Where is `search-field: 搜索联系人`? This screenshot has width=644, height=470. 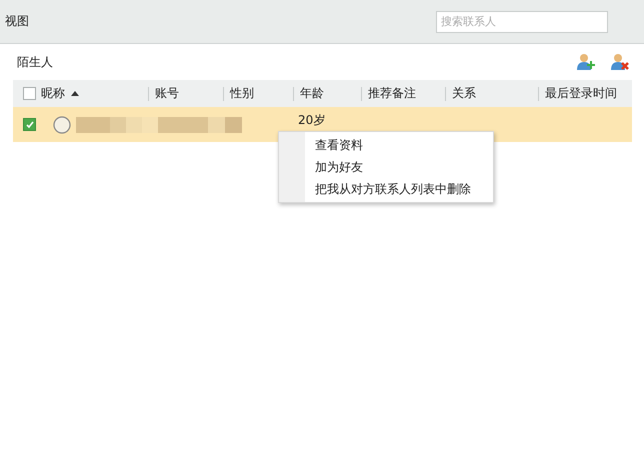
search-field: 搜索联系人 is located at coordinates (522, 21).